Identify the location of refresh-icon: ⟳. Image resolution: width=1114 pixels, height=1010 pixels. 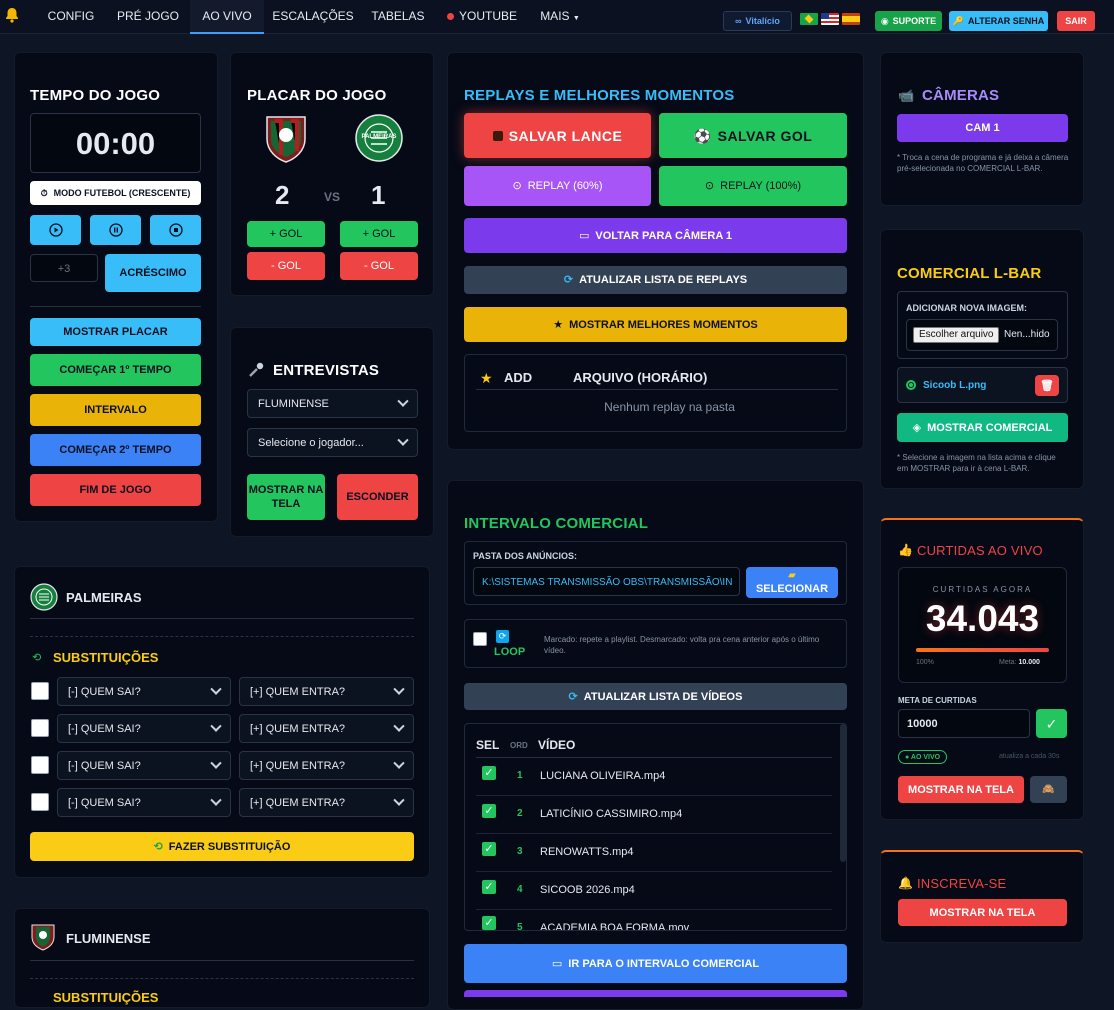
(568, 280).